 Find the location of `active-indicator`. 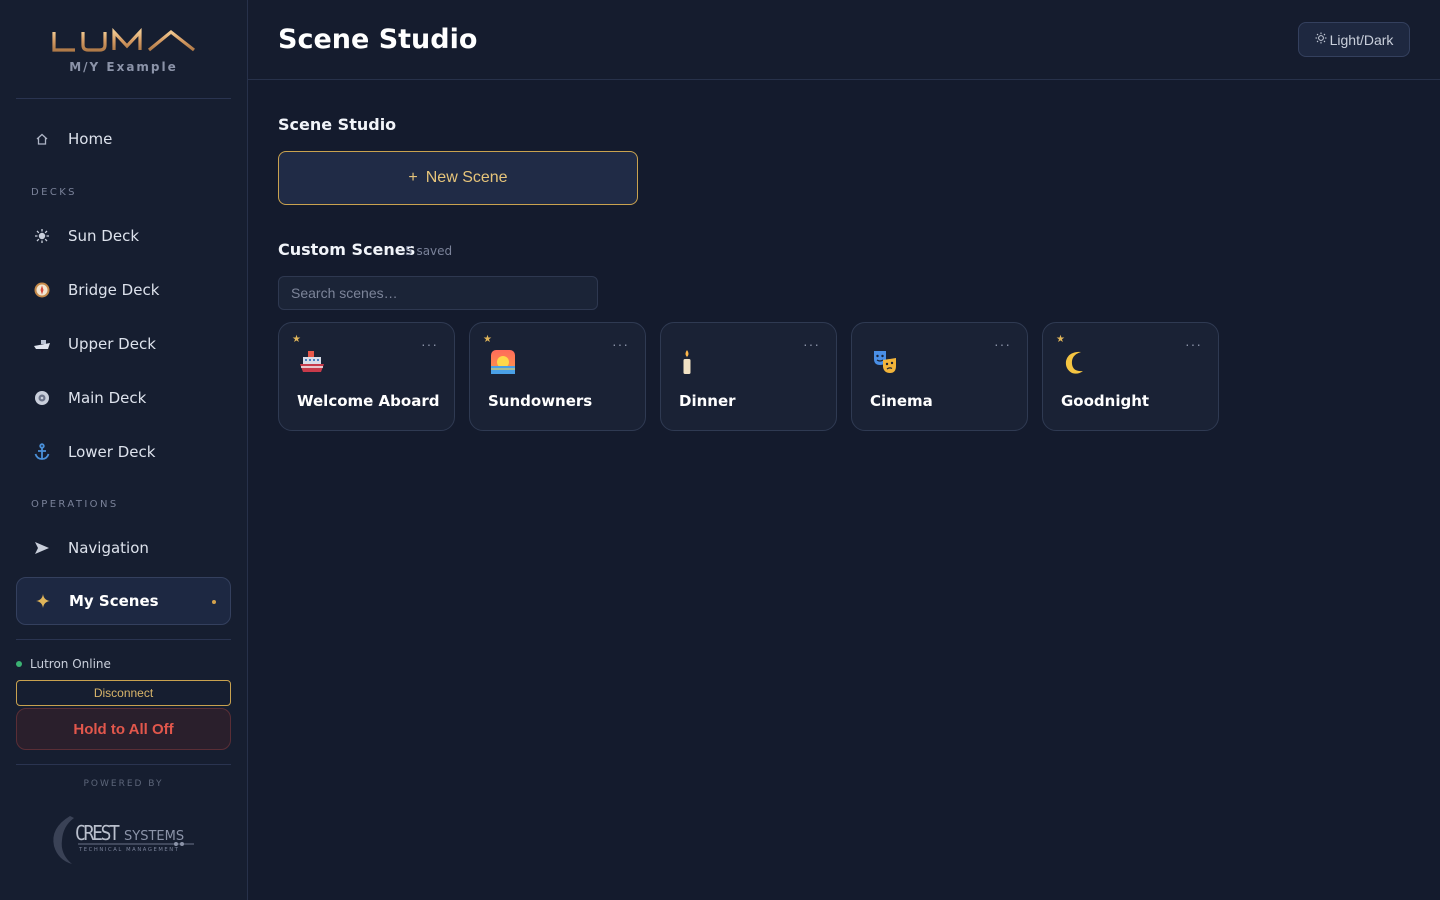

active-indicator is located at coordinates (214, 602).